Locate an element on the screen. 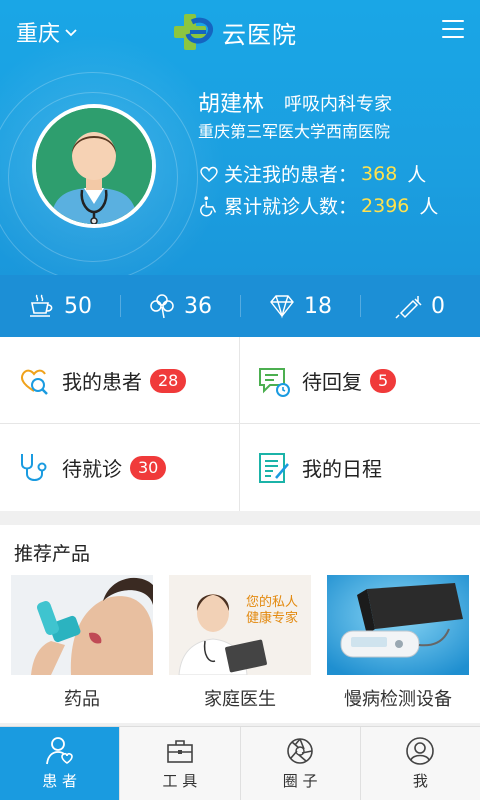 Image resolution: width=480 pixels, height=800 pixels. syringe-icon is located at coordinates (408, 307).